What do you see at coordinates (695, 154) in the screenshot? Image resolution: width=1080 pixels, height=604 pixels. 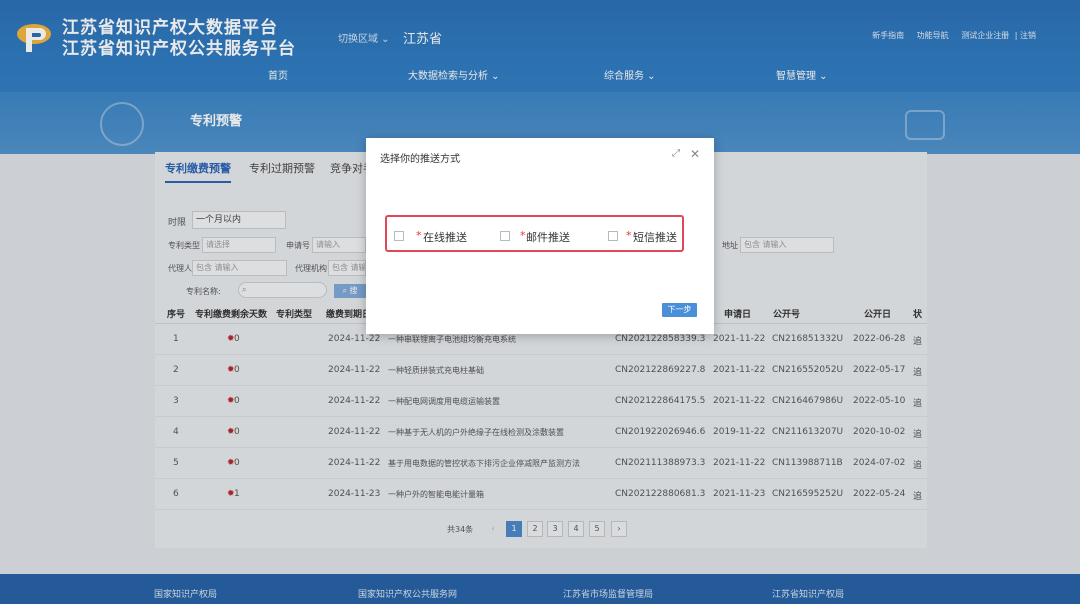 I see `close-icon: ✕` at bounding box center [695, 154].